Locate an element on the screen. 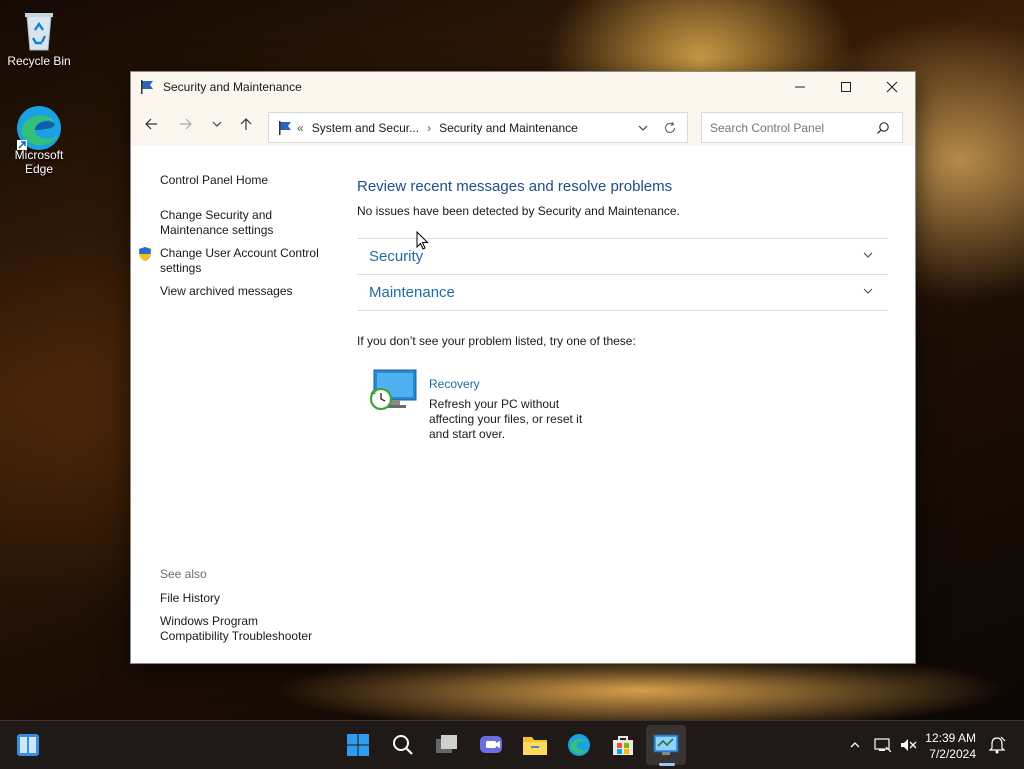 The height and width of the screenshot is (769, 1024). desktop-icon-edge: Microsoft Edge is located at coordinates (39, 140).